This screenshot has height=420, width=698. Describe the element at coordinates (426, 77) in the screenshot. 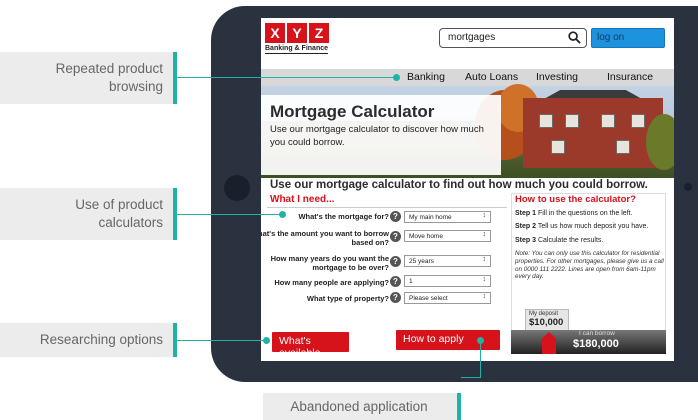

I see `nav-item-banking: Banking` at that location.